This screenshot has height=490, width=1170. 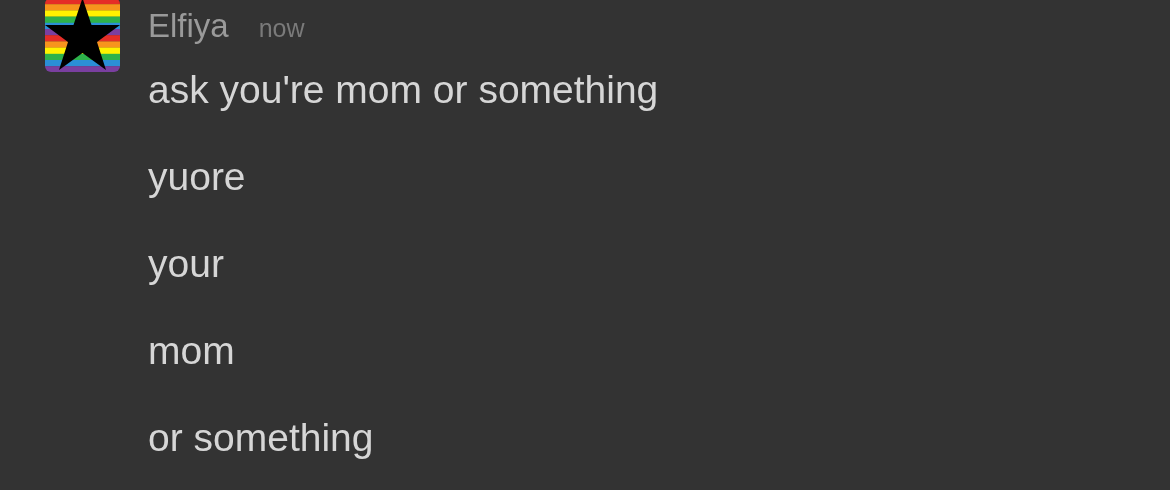 I want to click on message-text: yuore, so click(x=197, y=177).